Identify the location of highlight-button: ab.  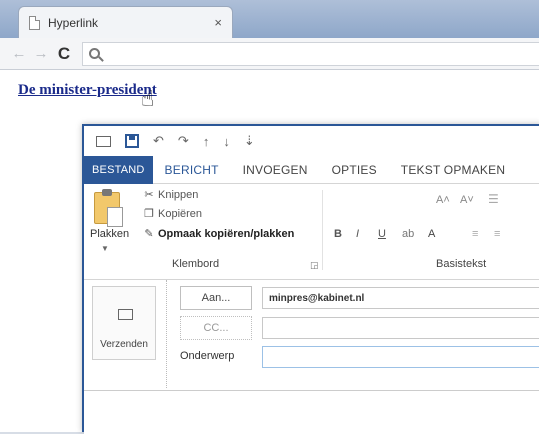
(408, 234).